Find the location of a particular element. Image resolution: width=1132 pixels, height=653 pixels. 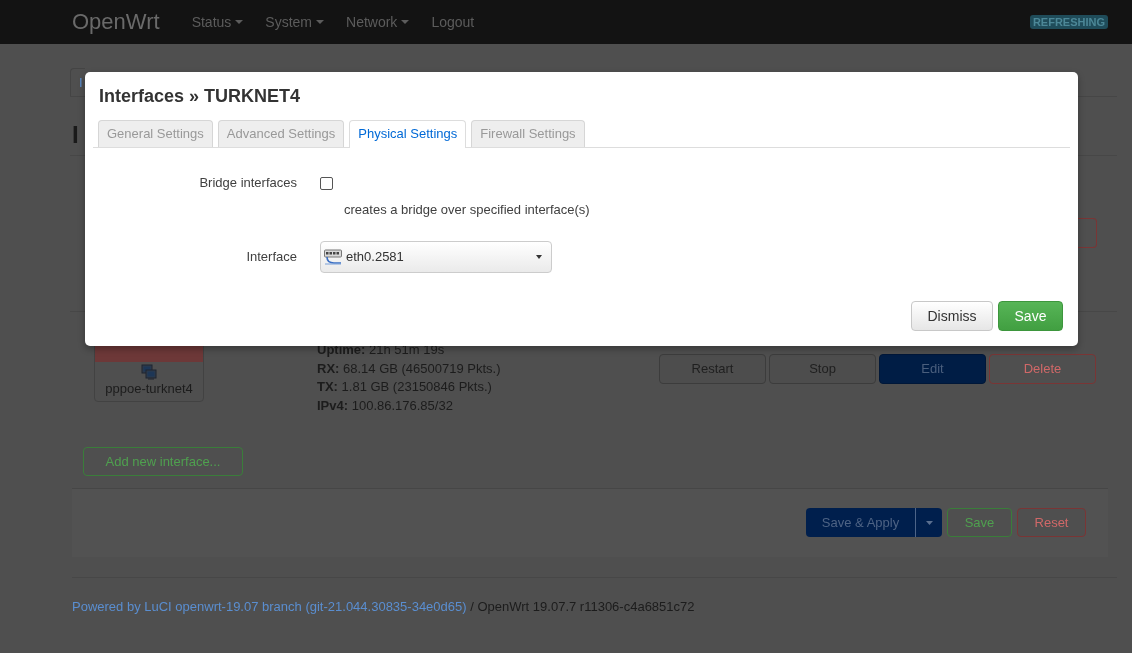

interface-action-button: Delete is located at coordinates (1042, 369).